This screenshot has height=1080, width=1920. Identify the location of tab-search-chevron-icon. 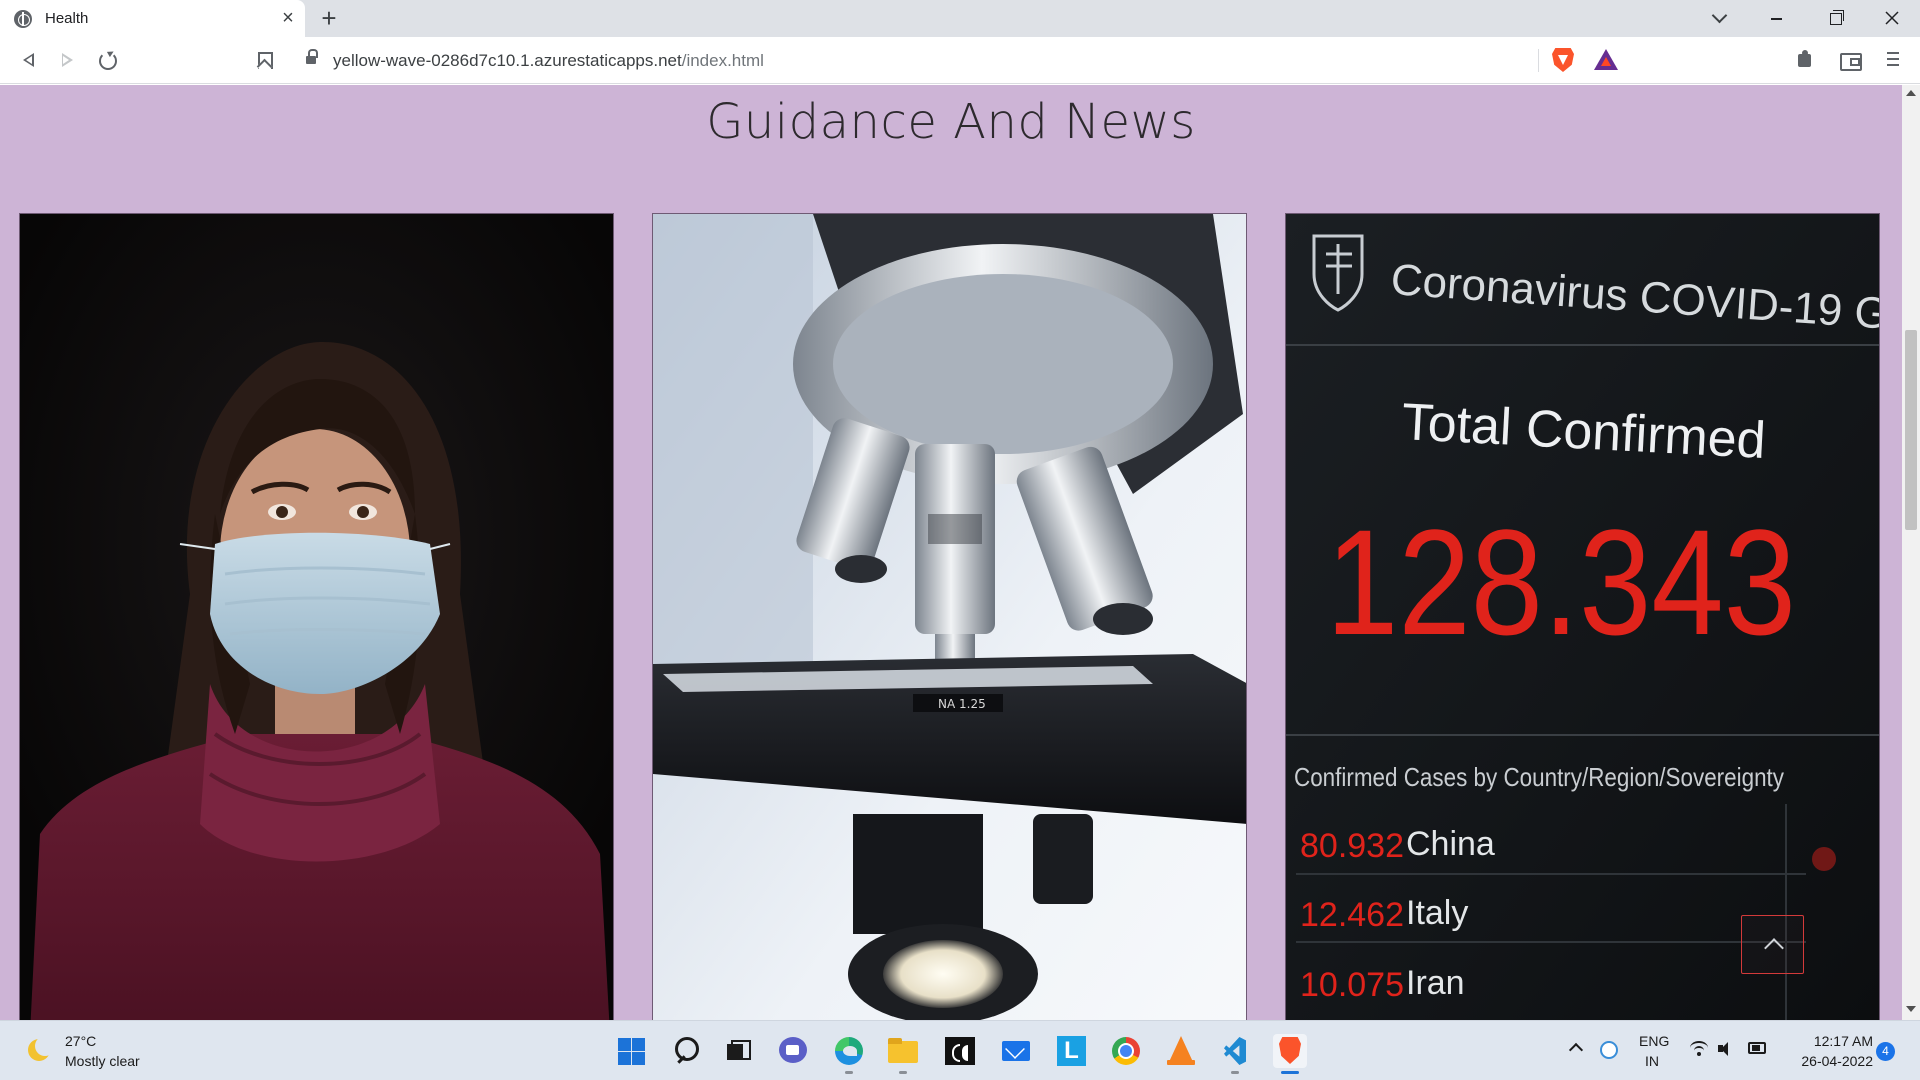
(1720, 18).